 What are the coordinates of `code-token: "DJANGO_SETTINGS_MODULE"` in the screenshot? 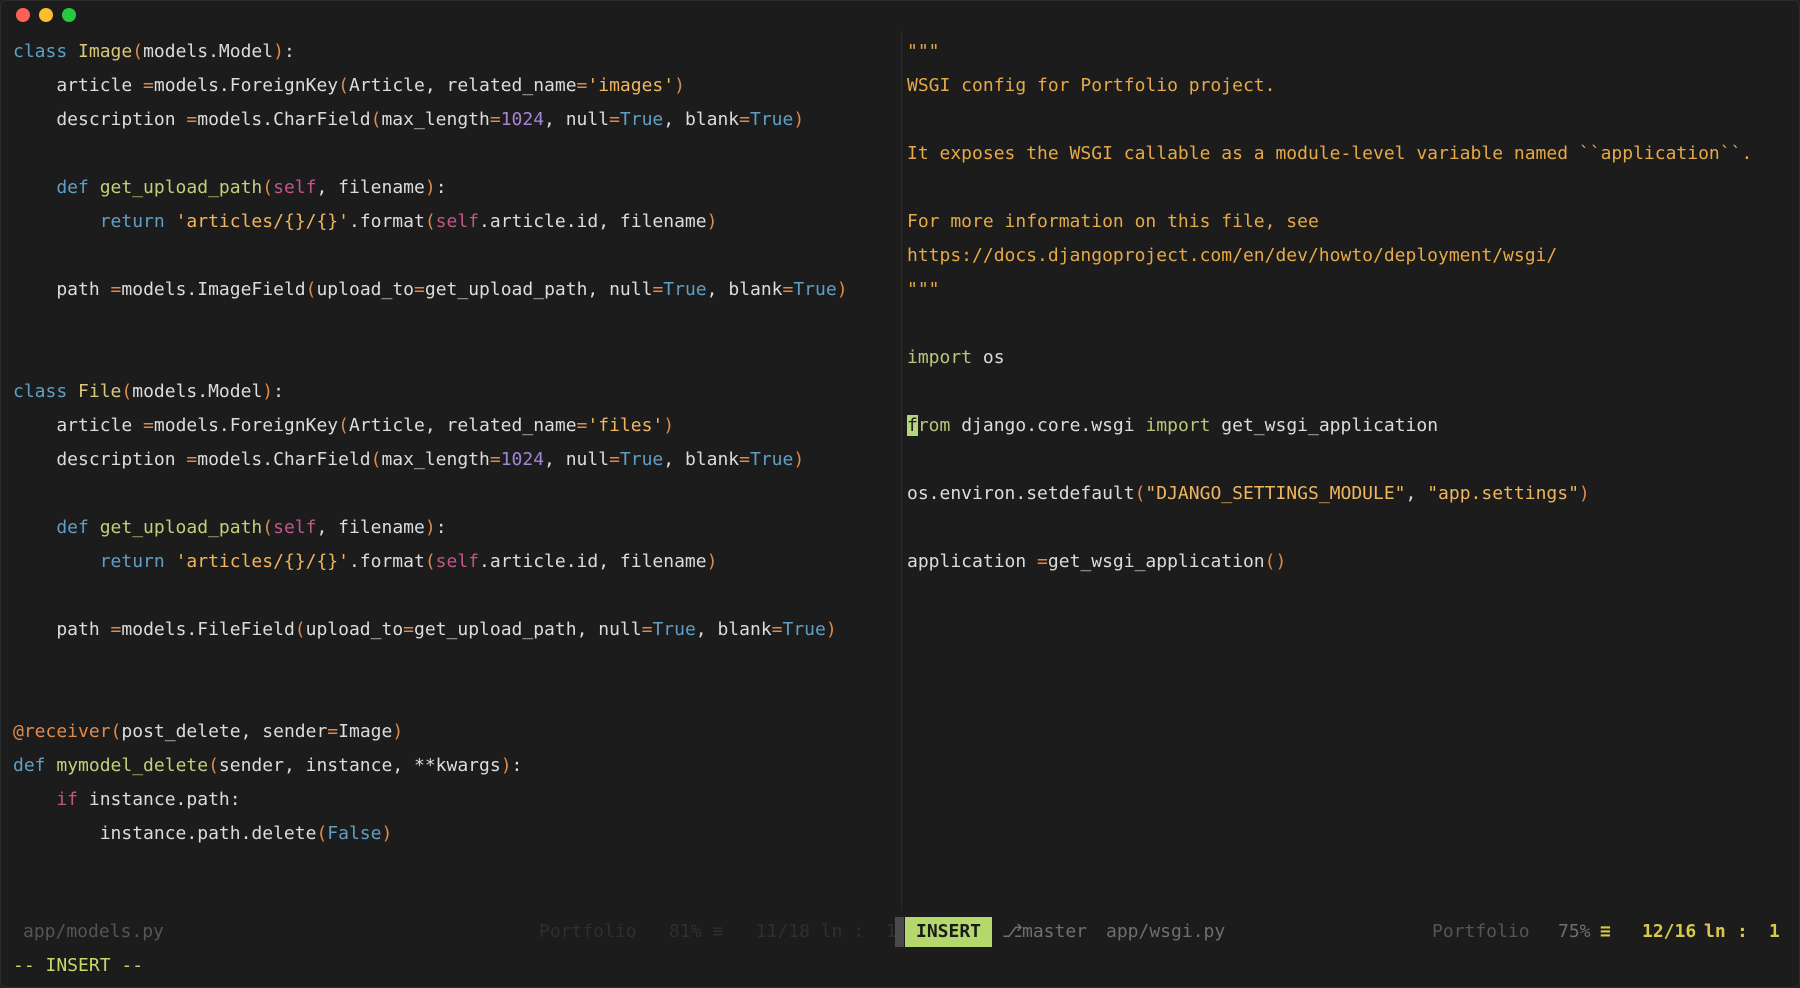 It's located at (1275, 493).